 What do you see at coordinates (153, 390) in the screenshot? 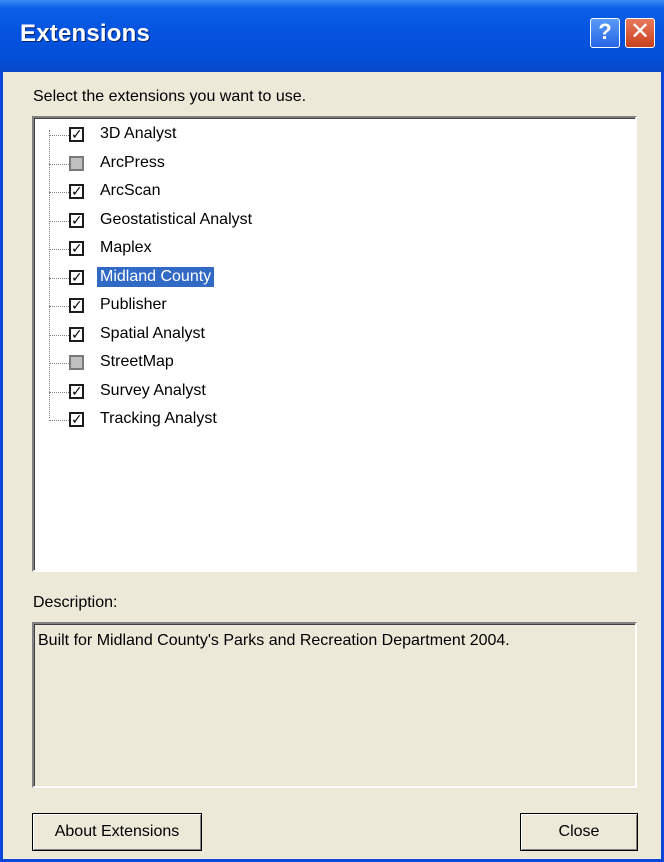
I see `extension-label: Survey Analyst` at bounding box center [153, 390].